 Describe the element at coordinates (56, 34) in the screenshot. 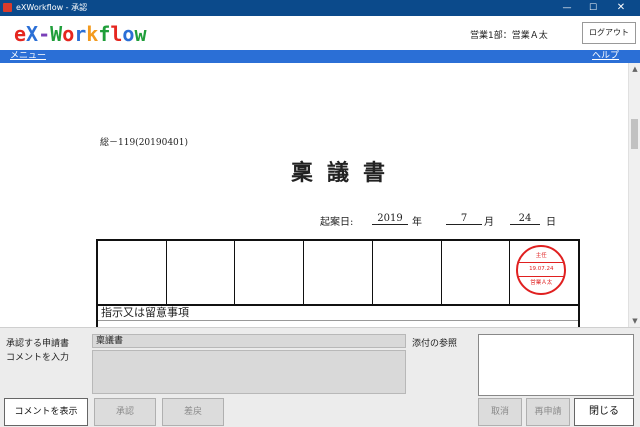

I see `logo-letter: W` at that location.